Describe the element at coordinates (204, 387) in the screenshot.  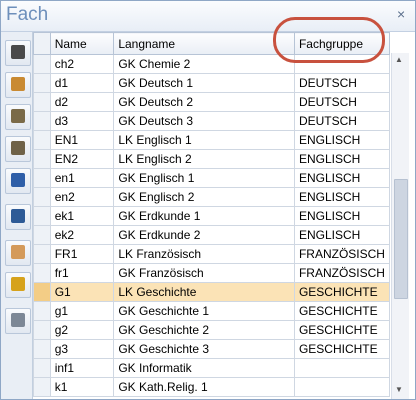
I see `cell-langname: GK Kath.Relig. 1` at that location.